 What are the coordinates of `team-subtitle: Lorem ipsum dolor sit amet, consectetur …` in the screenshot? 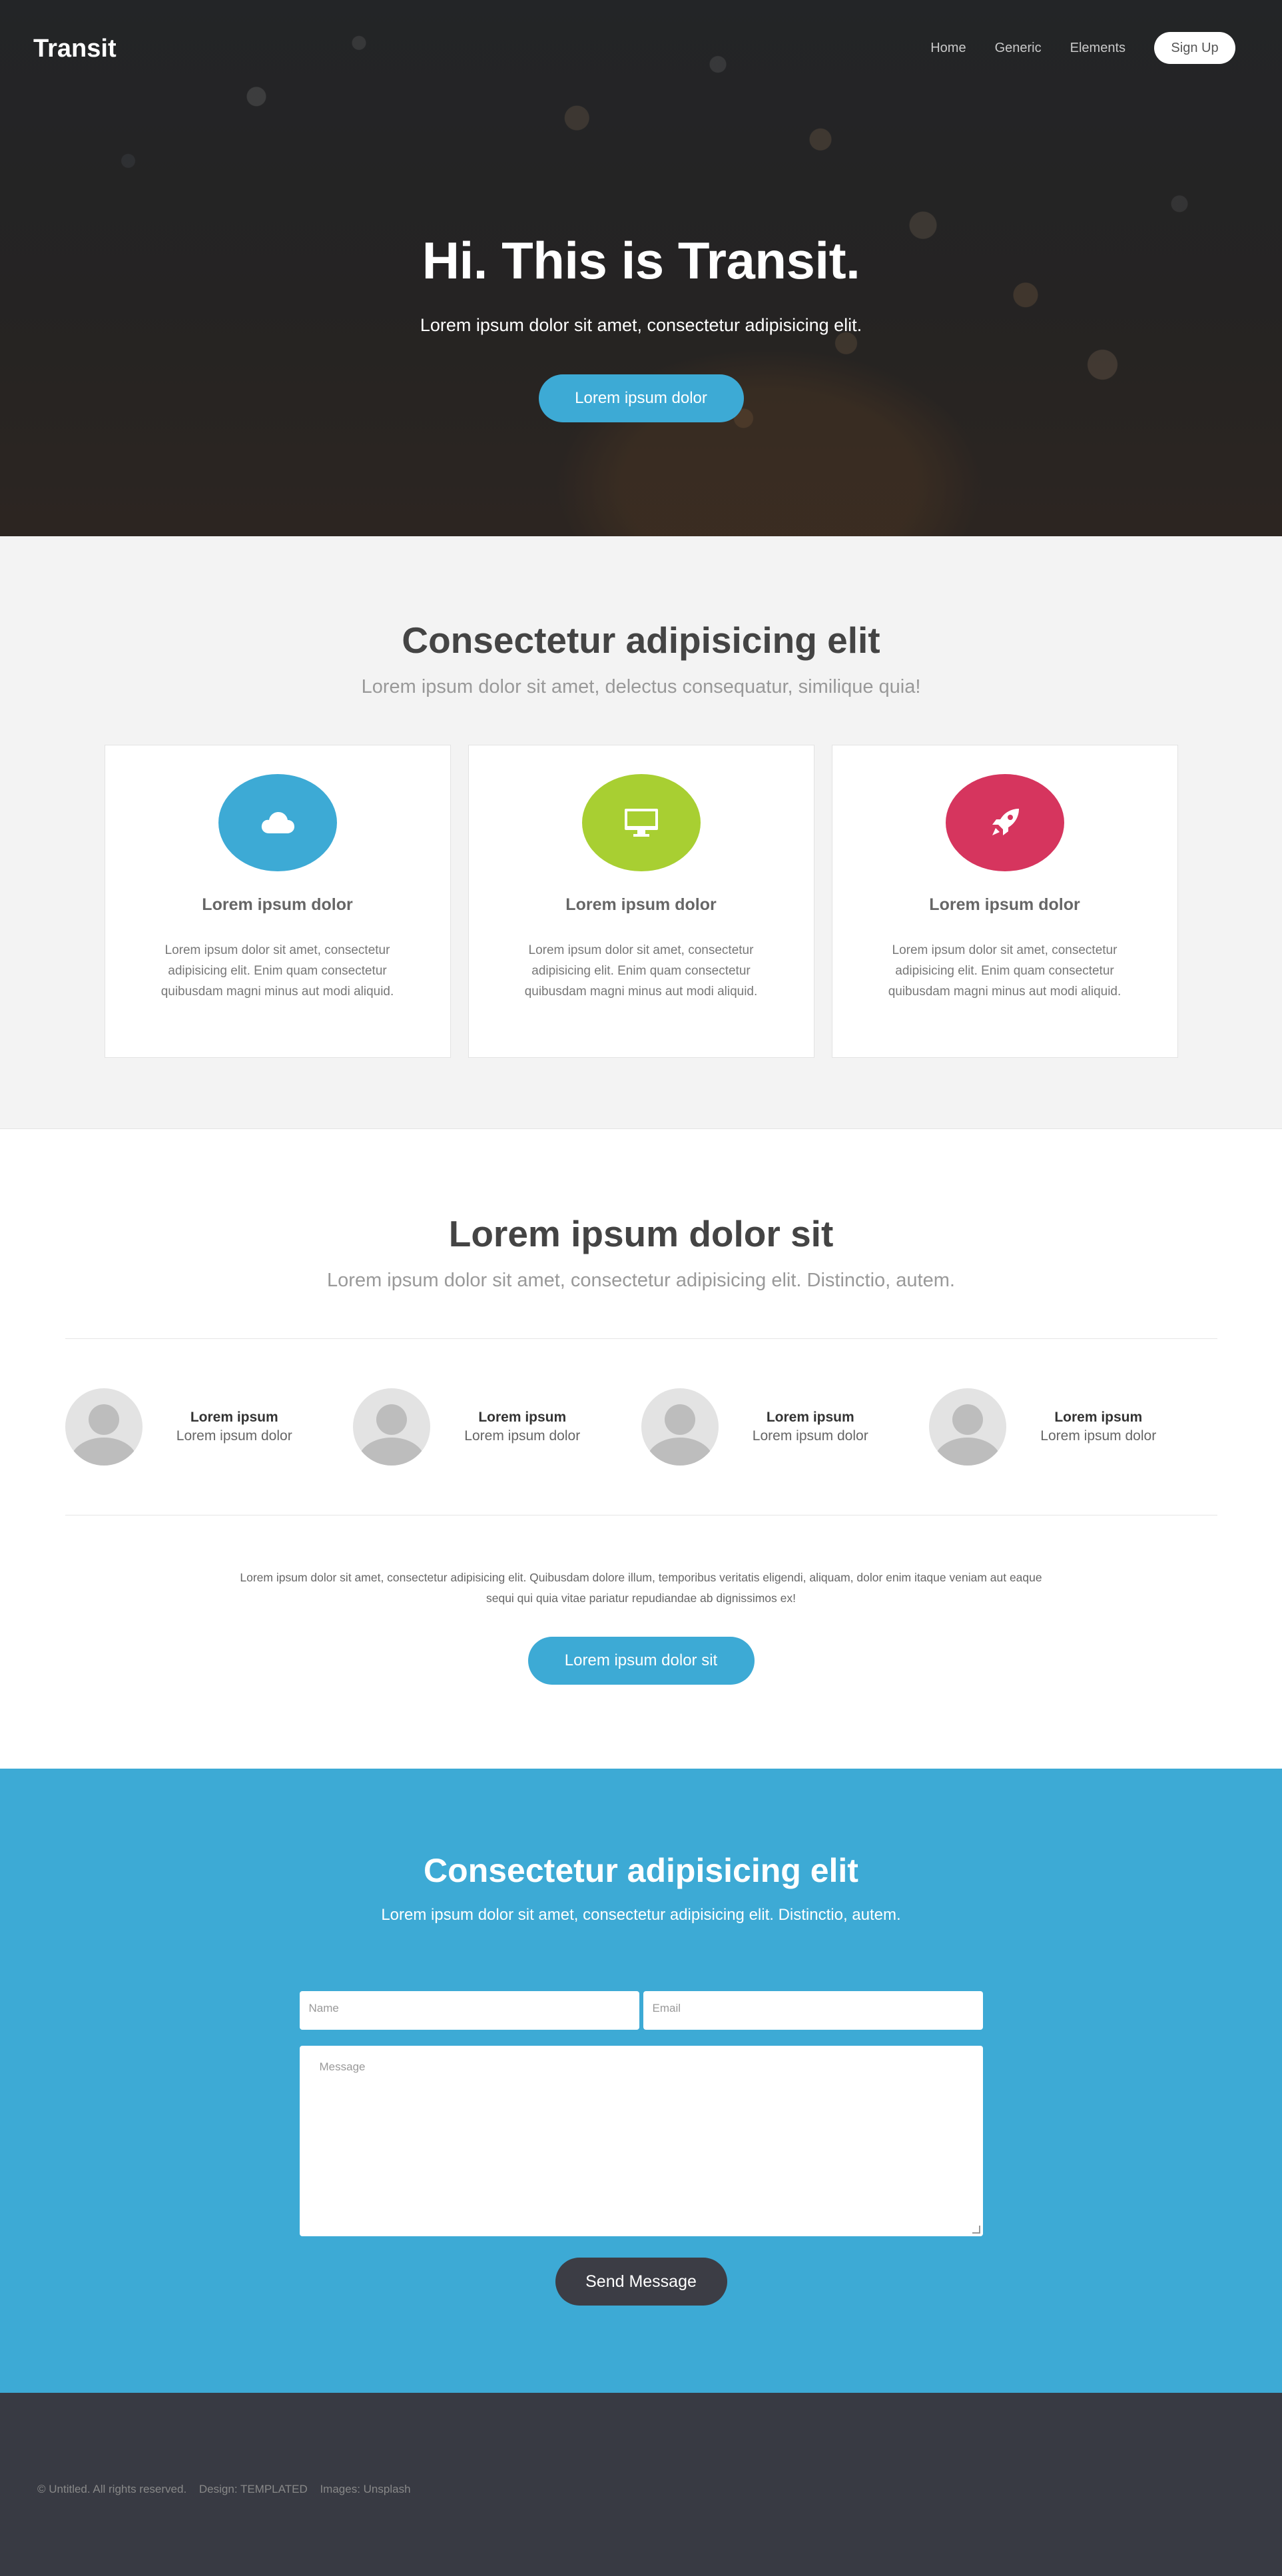 It's located at (641, 1281).